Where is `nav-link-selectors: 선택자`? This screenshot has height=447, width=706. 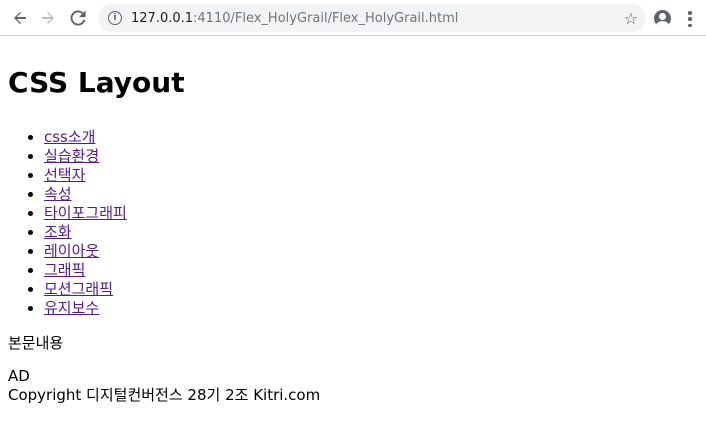
nav-link-selectors: 선택자 is located at coordinates (64, 175).